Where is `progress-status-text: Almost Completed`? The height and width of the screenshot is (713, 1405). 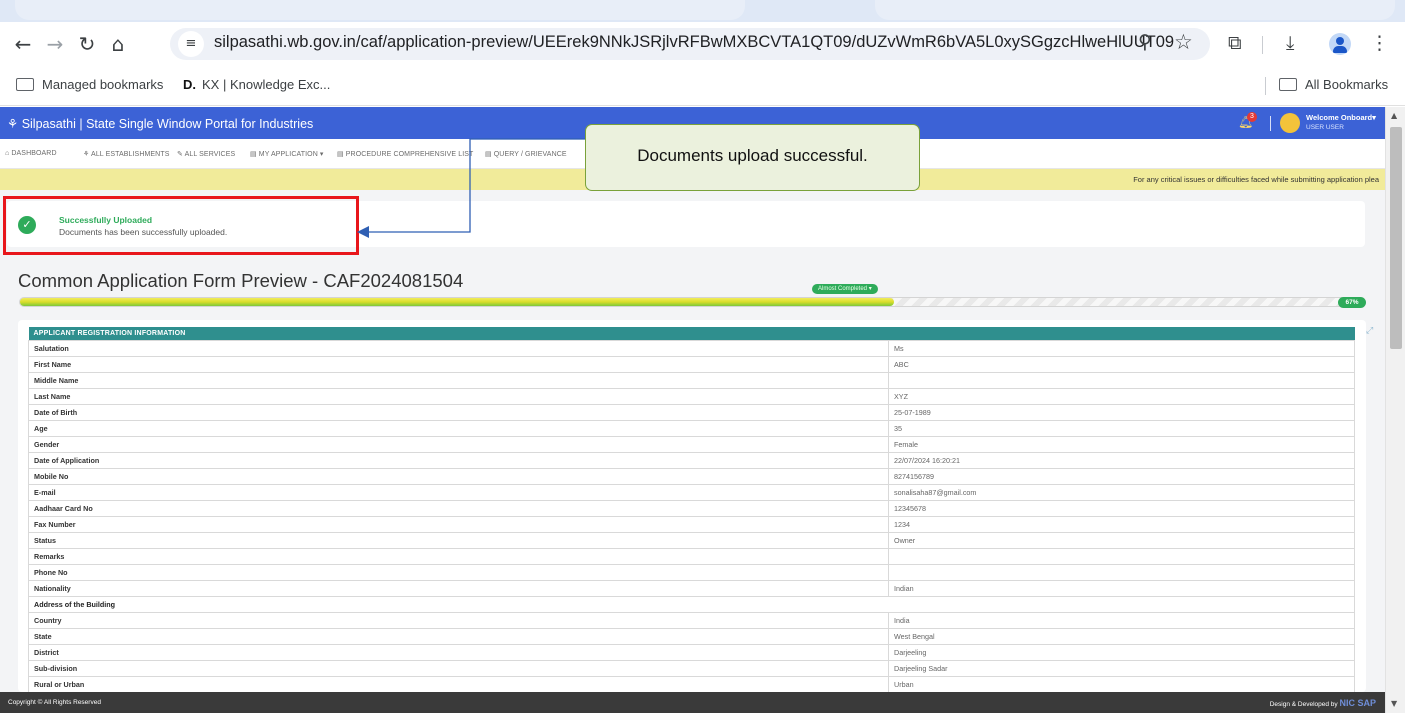 progress-status-text: Almost Completed is located at coordinates (843, 289).